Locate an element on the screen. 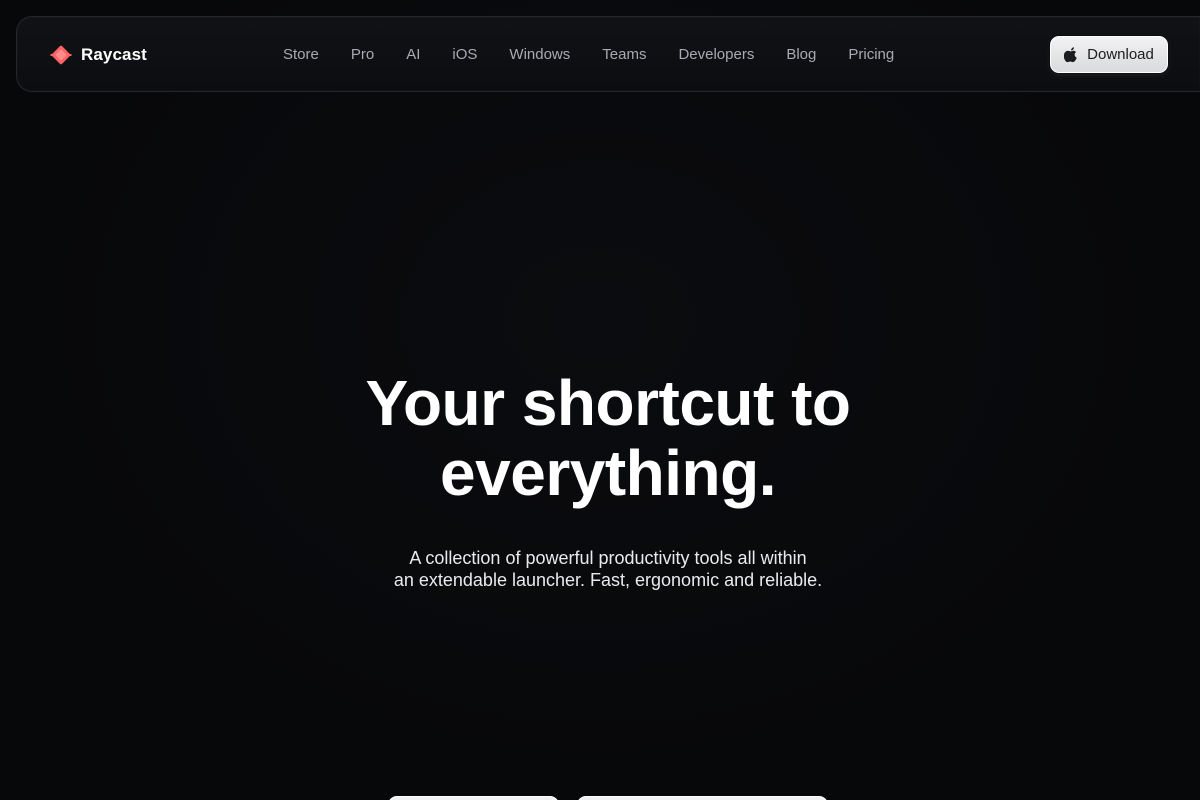 Image resolution: width=1200 pixels, height=800 pixels. download-button: Download is located at coordinates (1109, 54).